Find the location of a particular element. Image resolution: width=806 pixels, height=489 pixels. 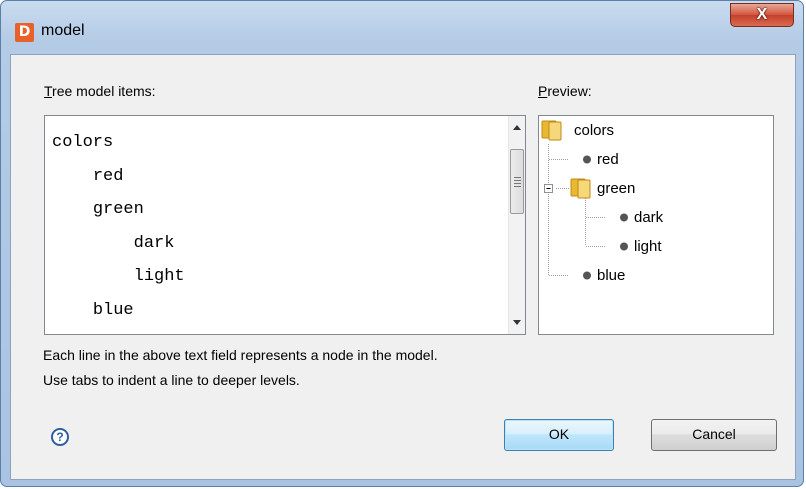

tree-node-red: red is located at coordinates (608, 159).